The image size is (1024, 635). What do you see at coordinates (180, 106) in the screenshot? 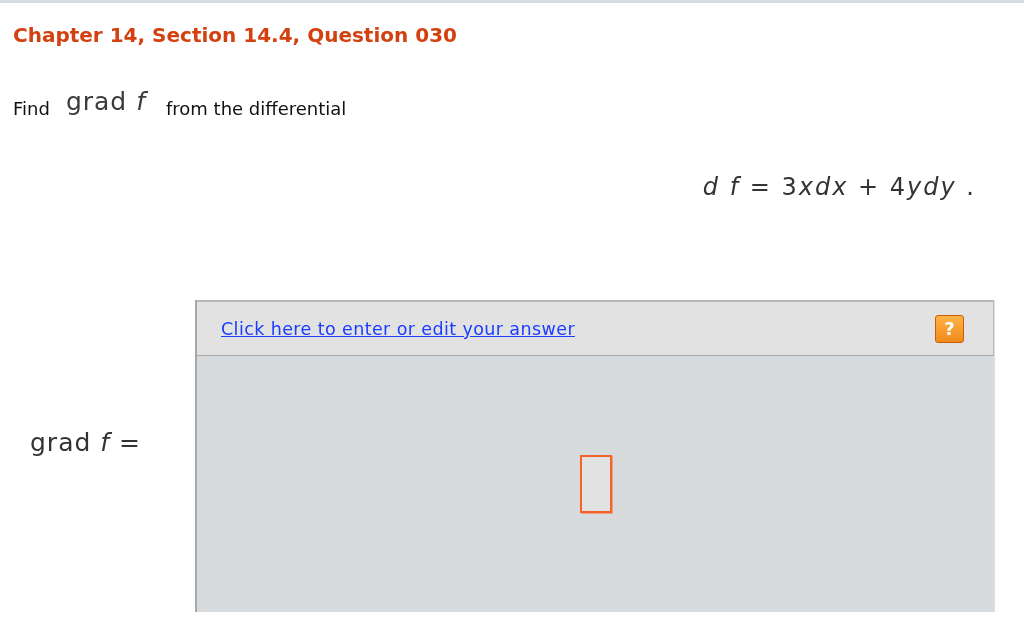
I see `question-text: Find grad f from the differential` at bounding box center [180, 106].